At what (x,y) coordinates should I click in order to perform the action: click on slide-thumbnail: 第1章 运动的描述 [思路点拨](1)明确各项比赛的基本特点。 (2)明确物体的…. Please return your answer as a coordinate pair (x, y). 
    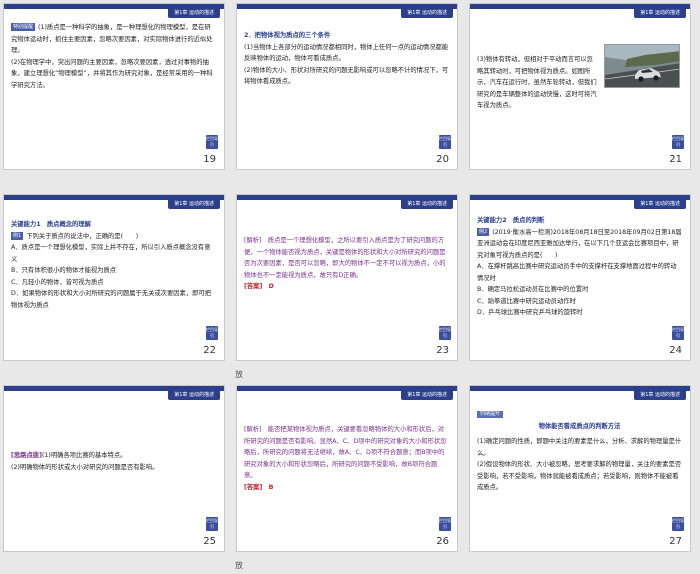
    Looking at the image, I should click on (114, 468).